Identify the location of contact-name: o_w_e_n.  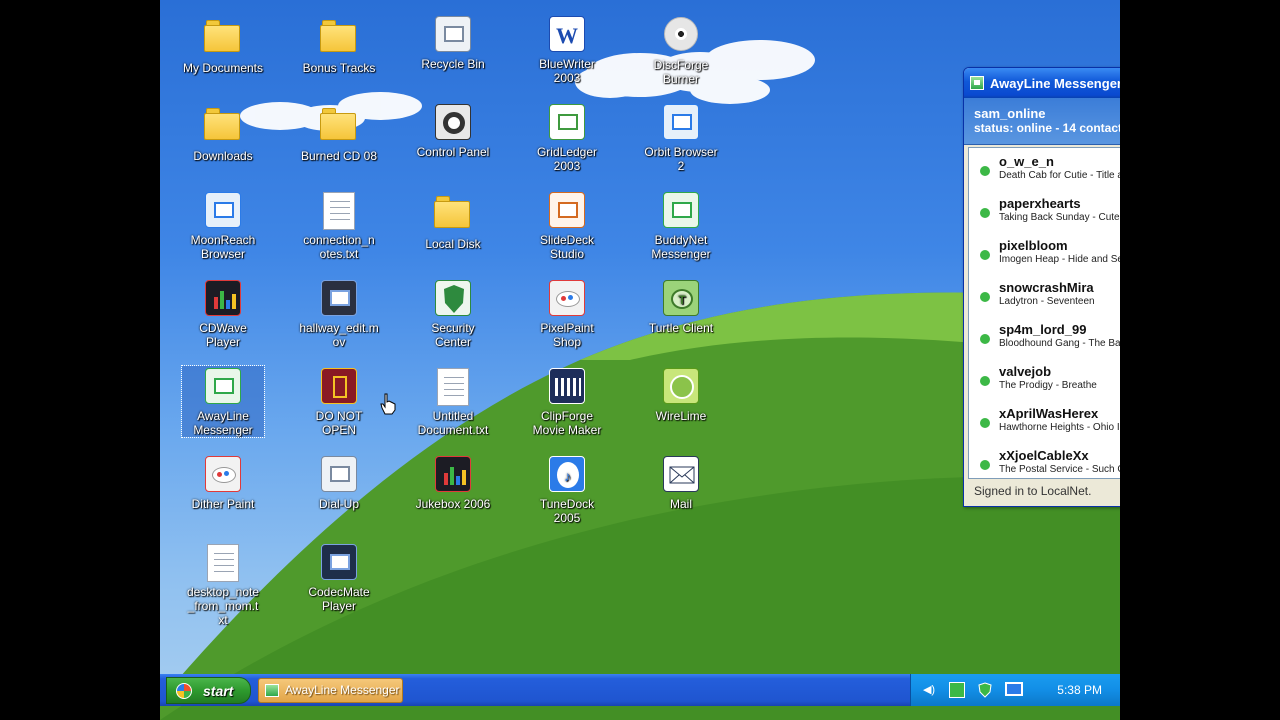
(1026, 161).